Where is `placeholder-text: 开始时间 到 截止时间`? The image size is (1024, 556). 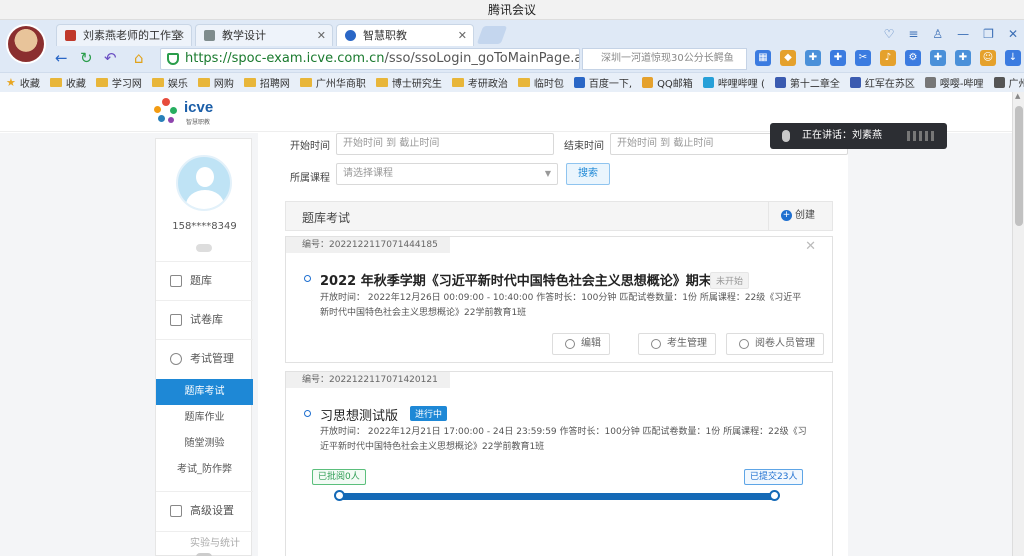
placeholder-text: 开始时间 到 截止时间 is located at coordinates (391, 143).